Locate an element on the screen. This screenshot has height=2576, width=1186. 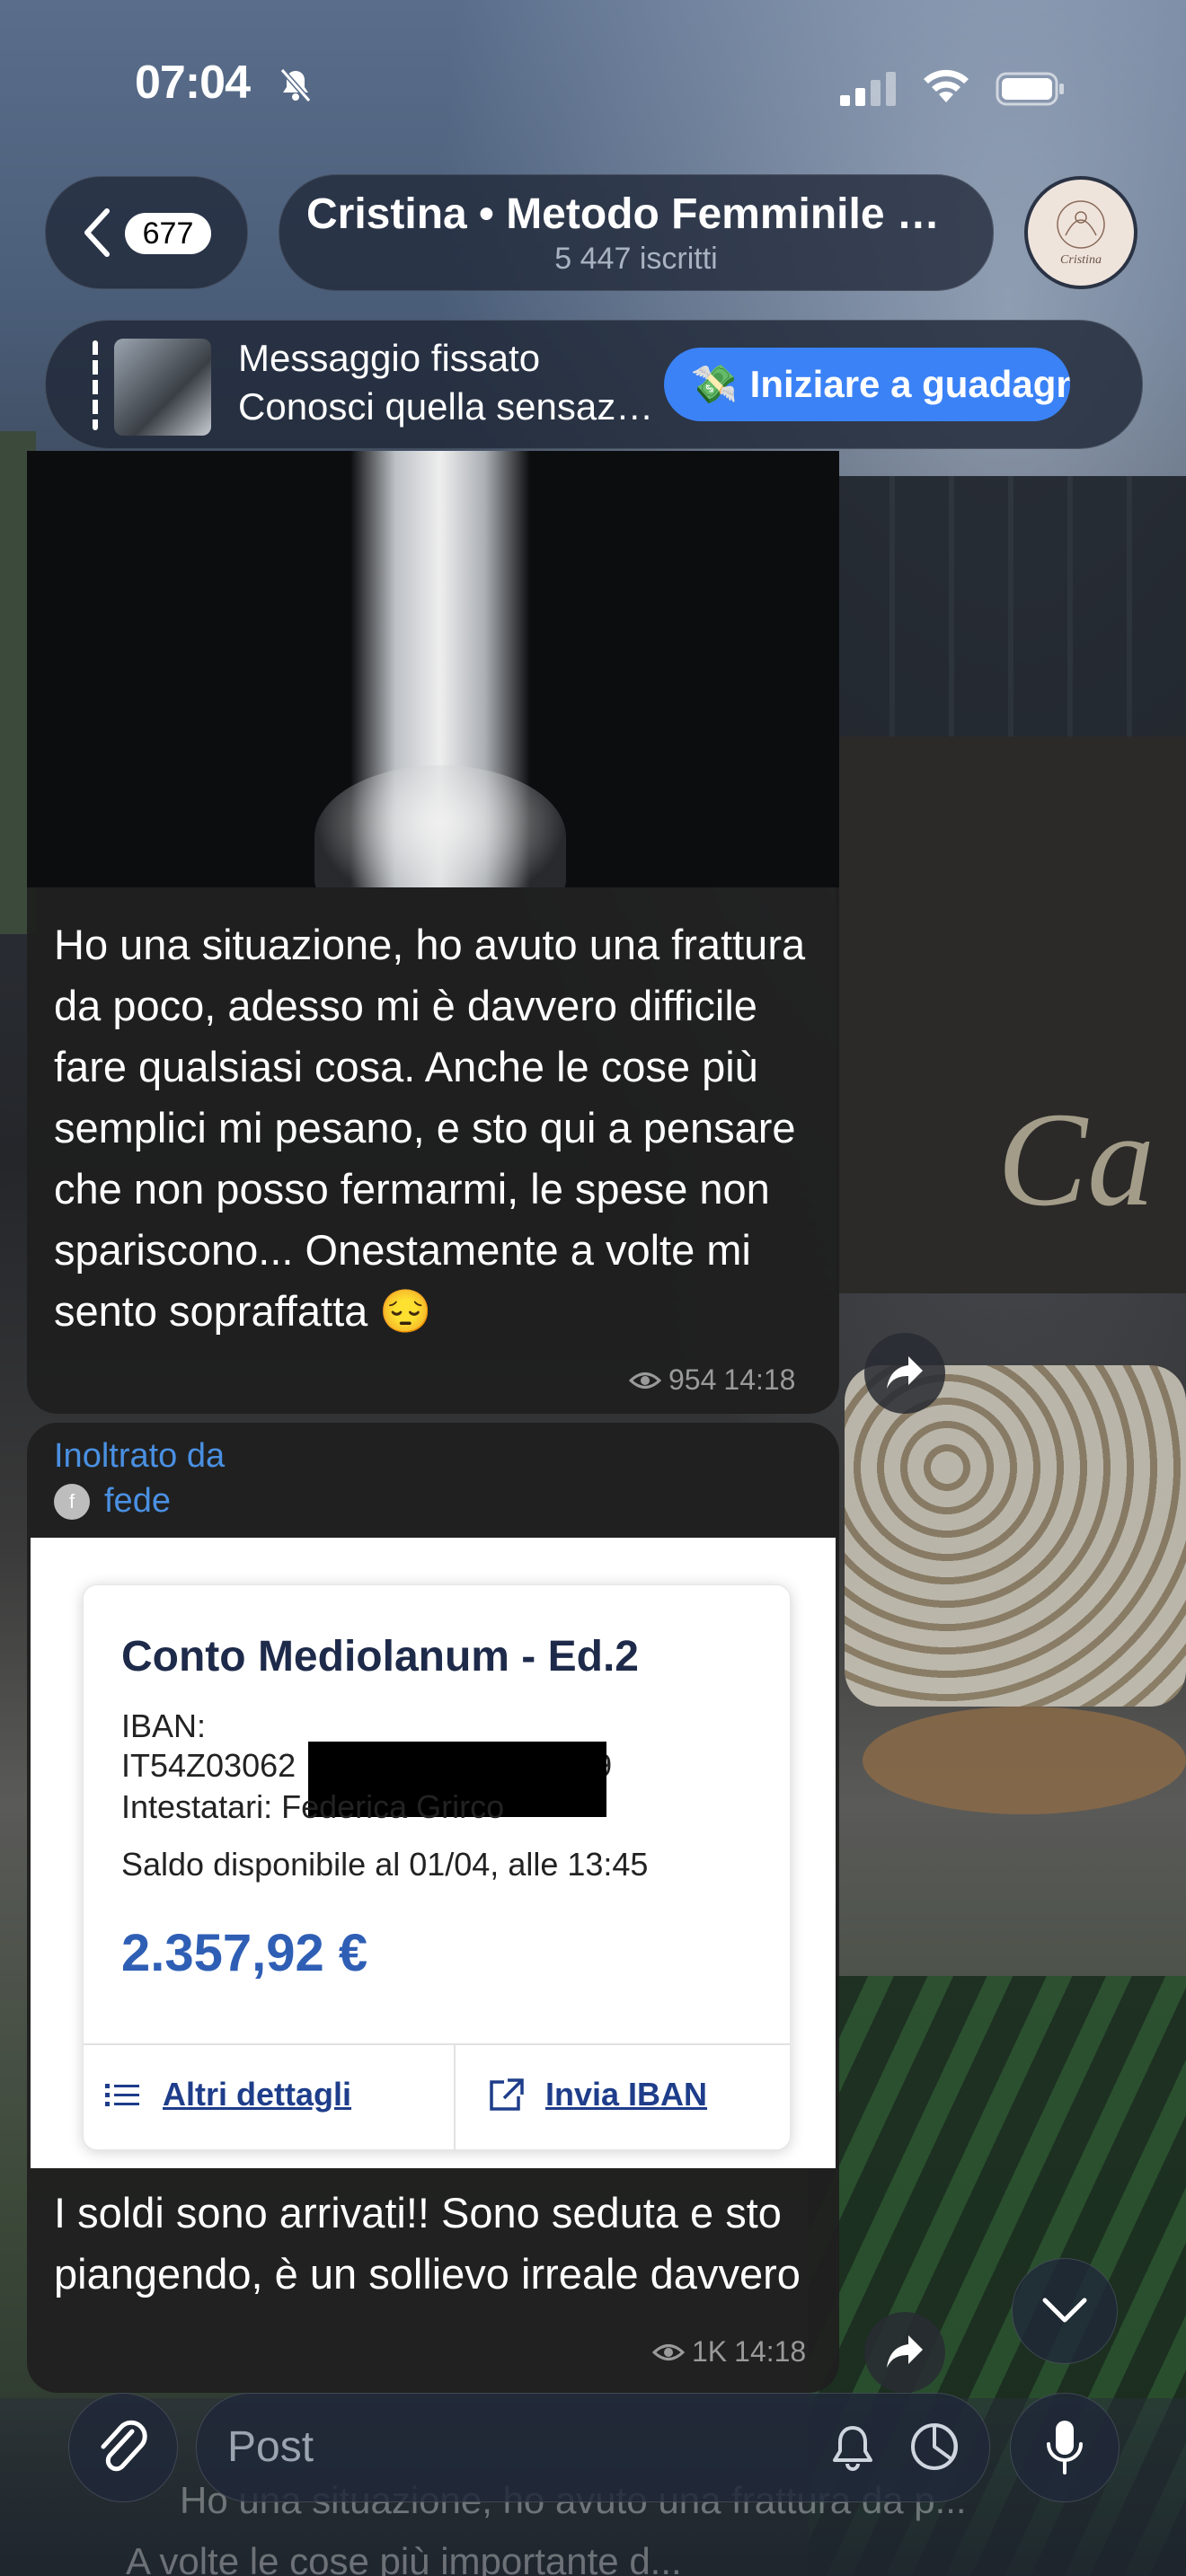
bell-icon is located at coordinates (852, 2447).